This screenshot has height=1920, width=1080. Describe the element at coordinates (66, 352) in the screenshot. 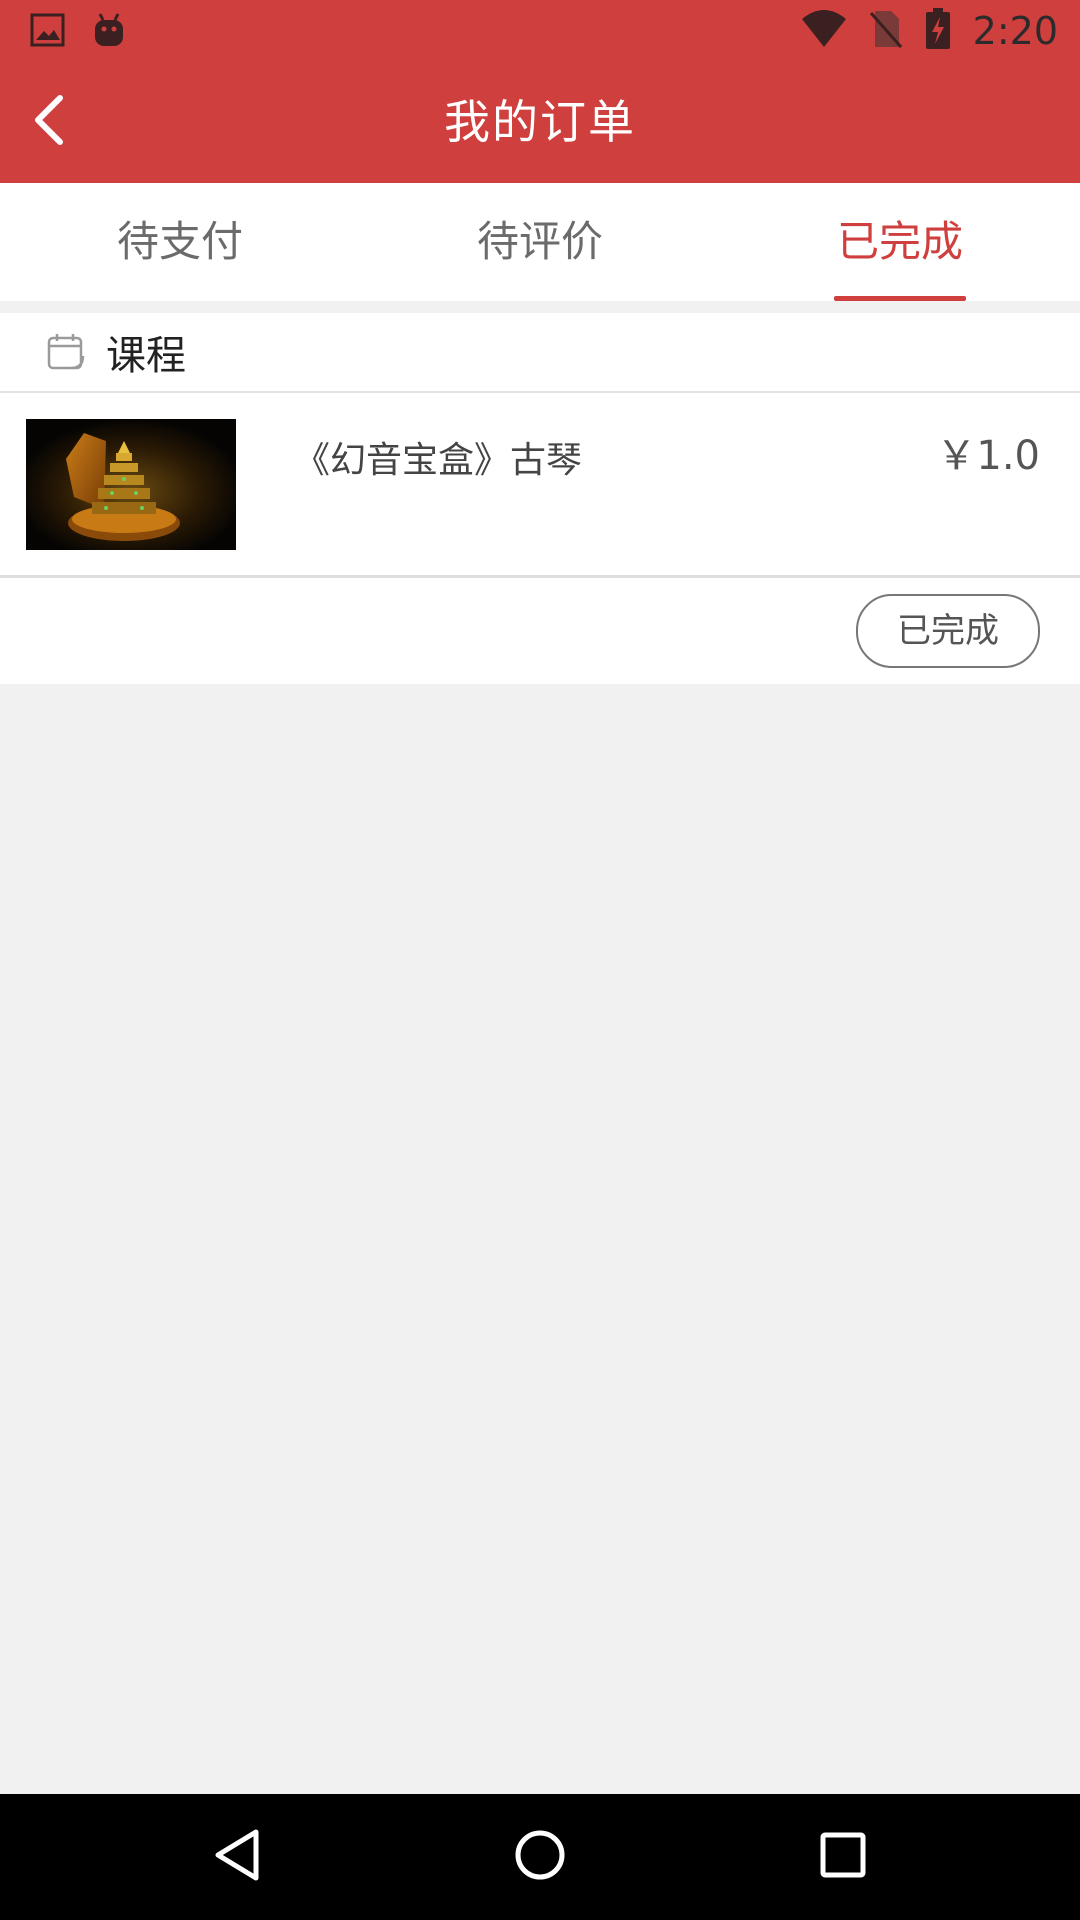

I see `calendar-icon` at that location.